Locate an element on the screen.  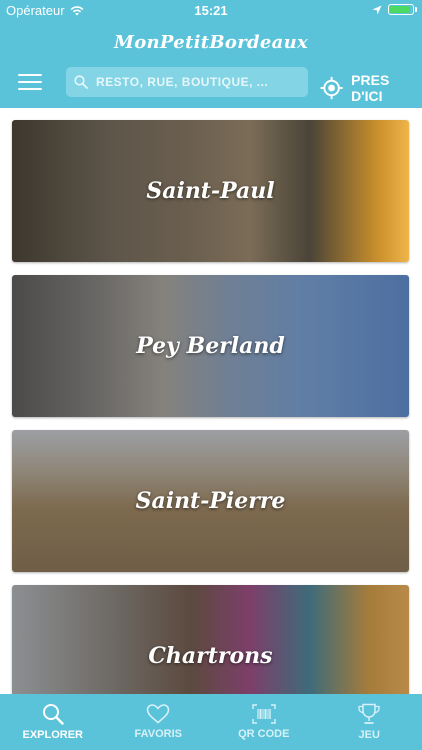
tab-favoris: FAVORIS is located at coordinates (159, 722).